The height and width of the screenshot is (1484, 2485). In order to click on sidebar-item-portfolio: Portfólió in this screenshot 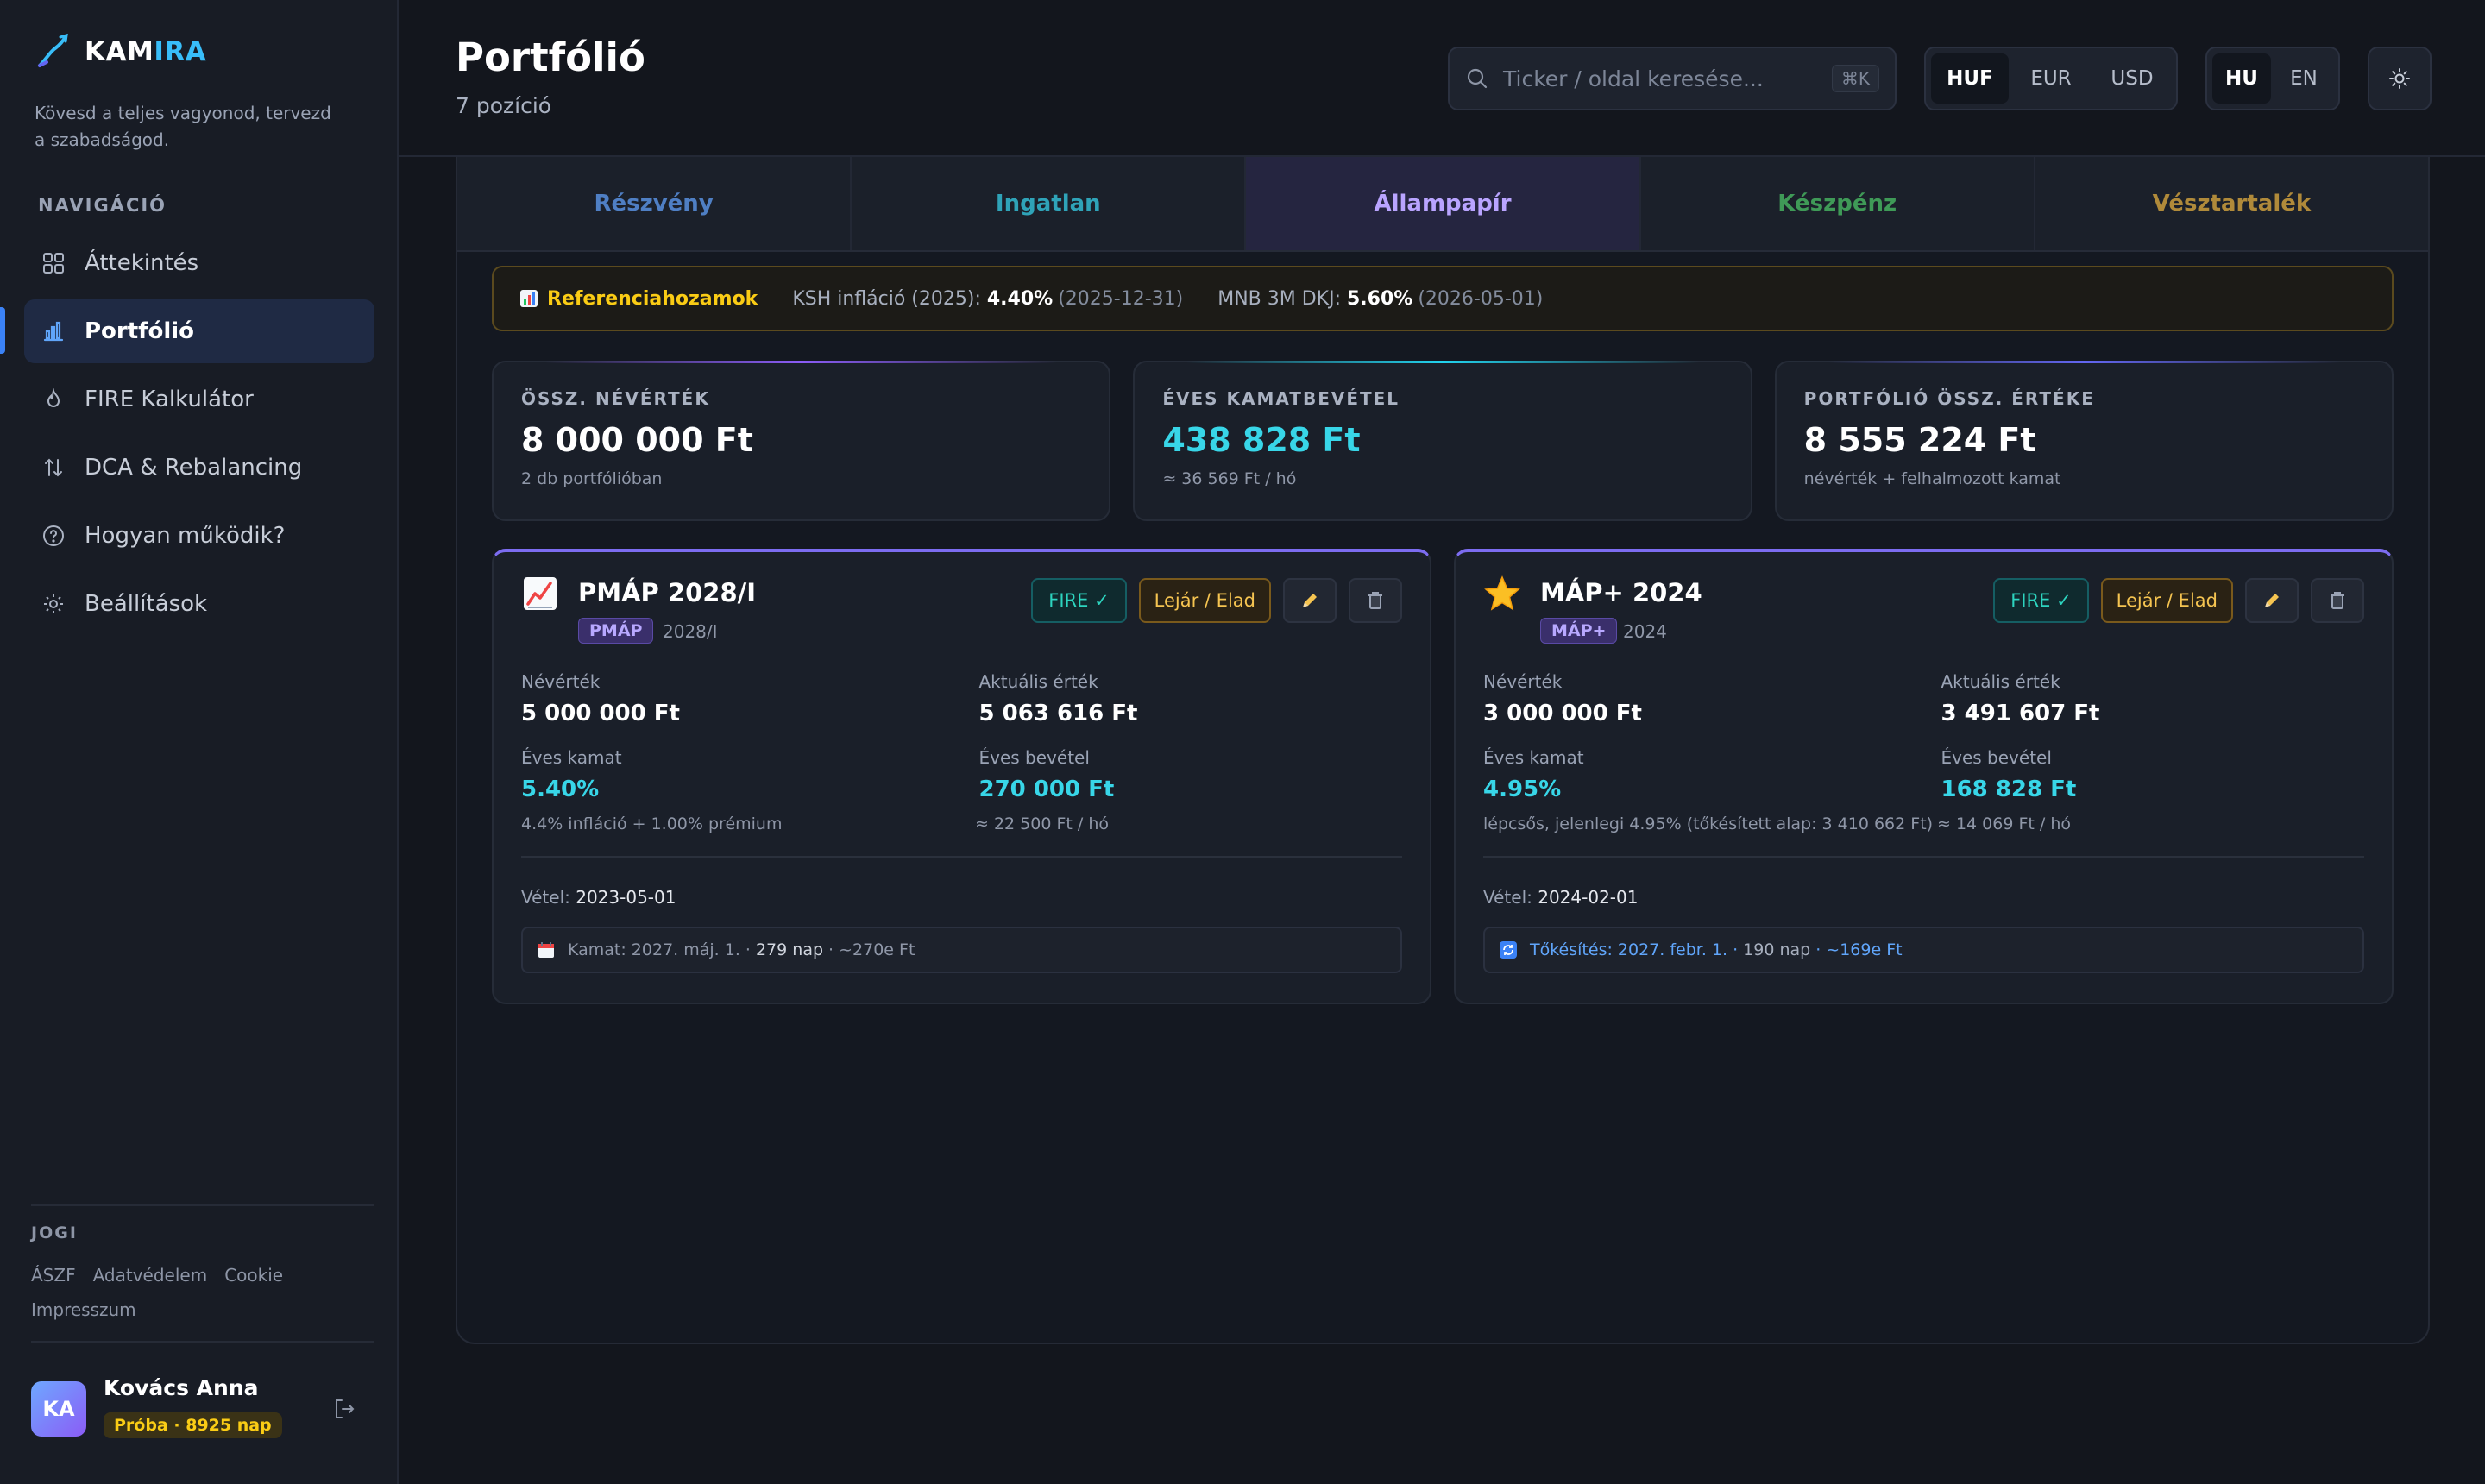, I will do `click(199, 331)`.